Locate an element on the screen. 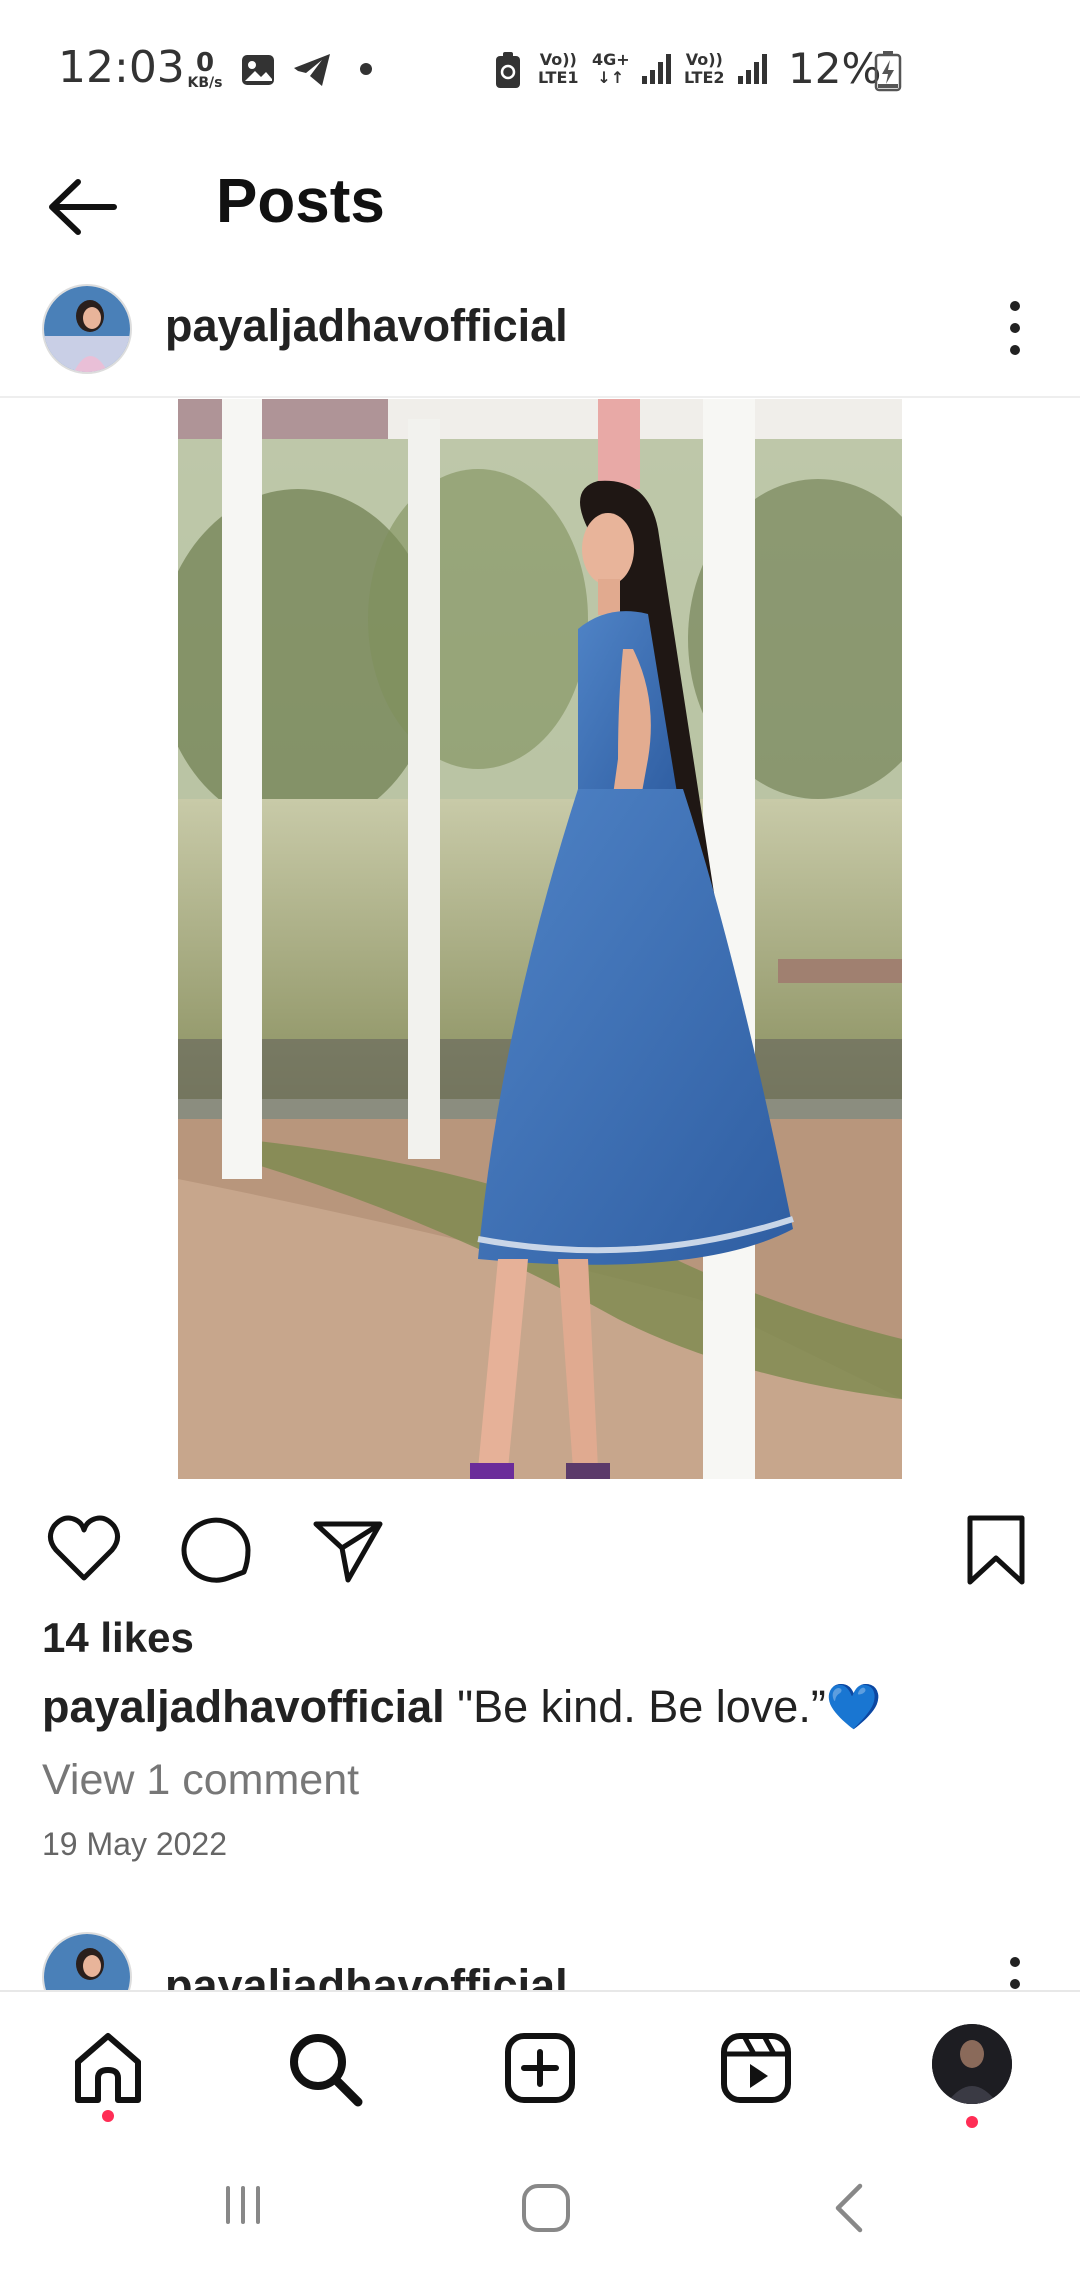  recents-icon is located at coordinates (243, 2205).